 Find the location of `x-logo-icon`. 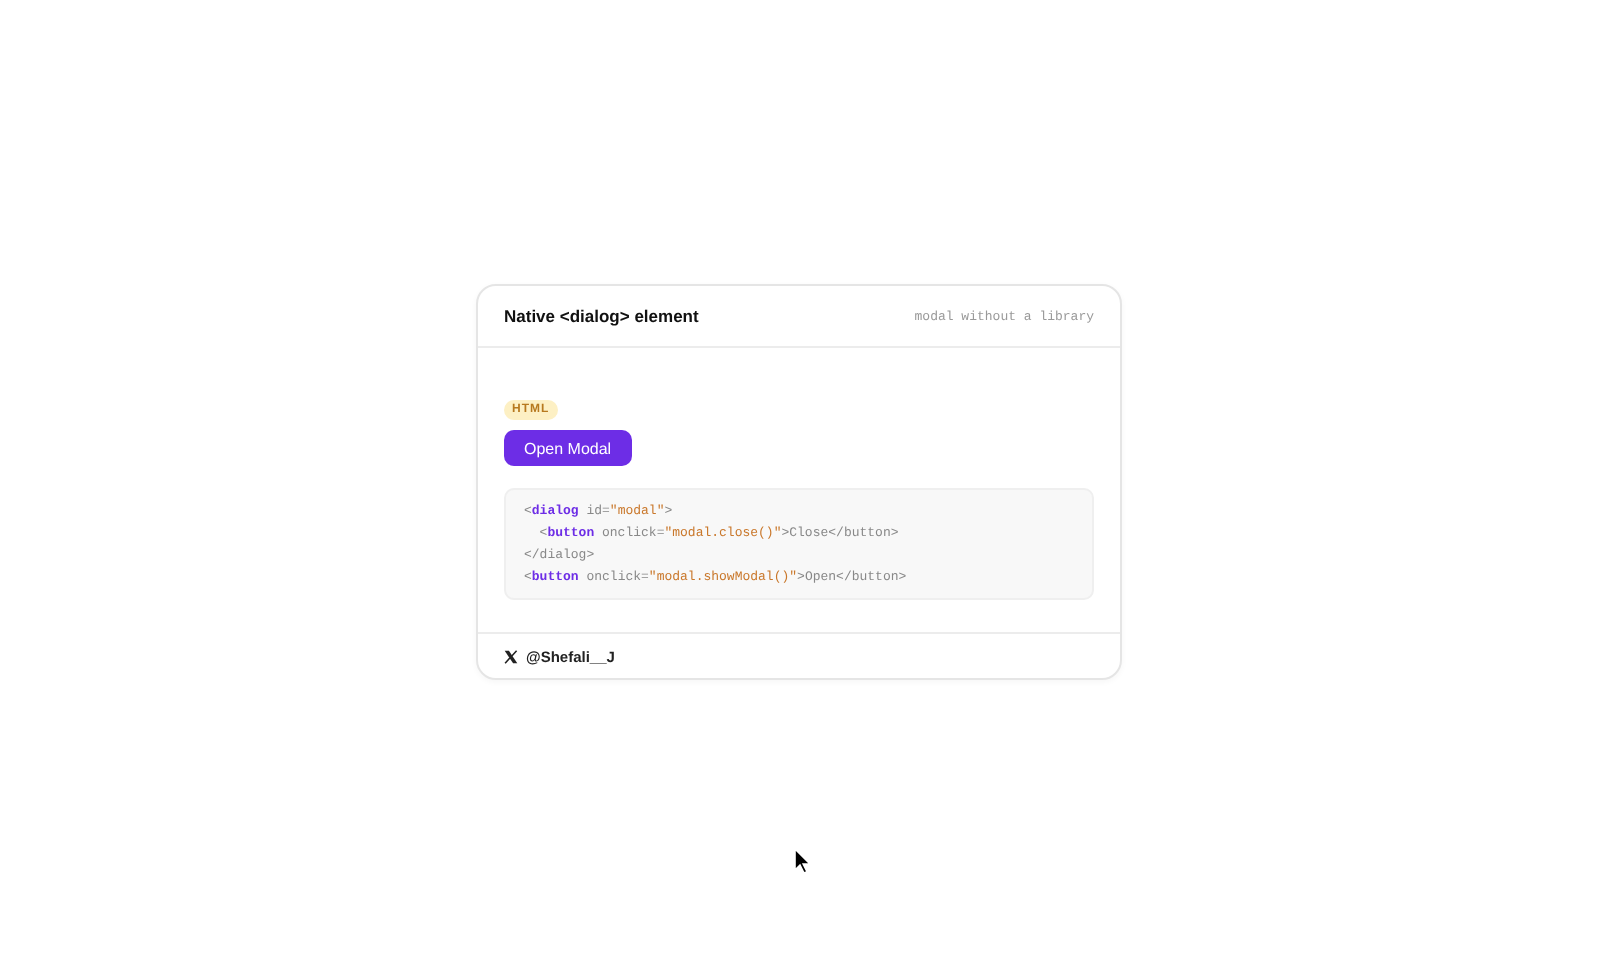

x-logo-icon is located at coordinates (511, 656).